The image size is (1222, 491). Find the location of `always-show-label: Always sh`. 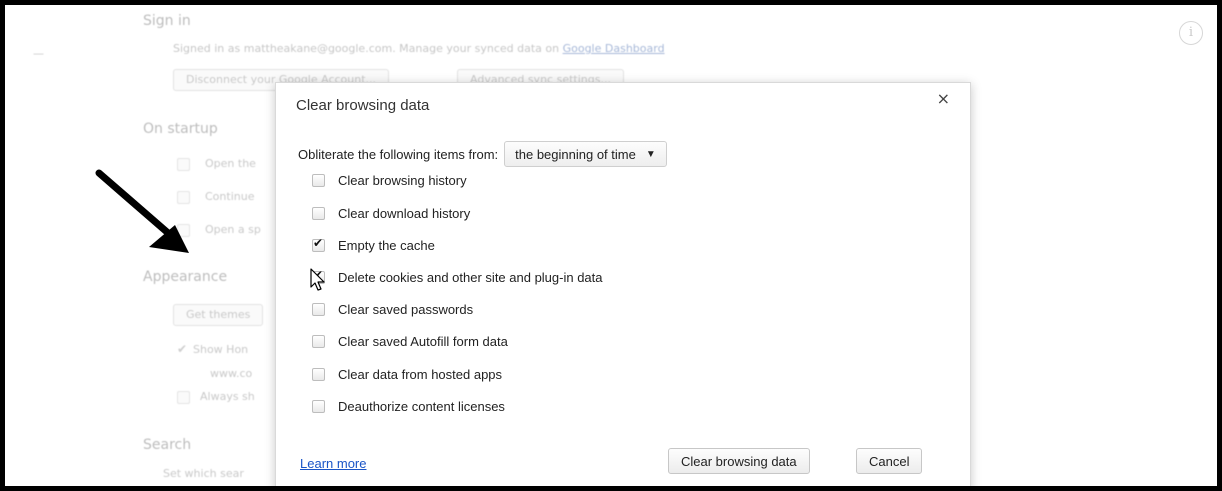

always-show-label: Always sh is located at coordinates (227, 396).